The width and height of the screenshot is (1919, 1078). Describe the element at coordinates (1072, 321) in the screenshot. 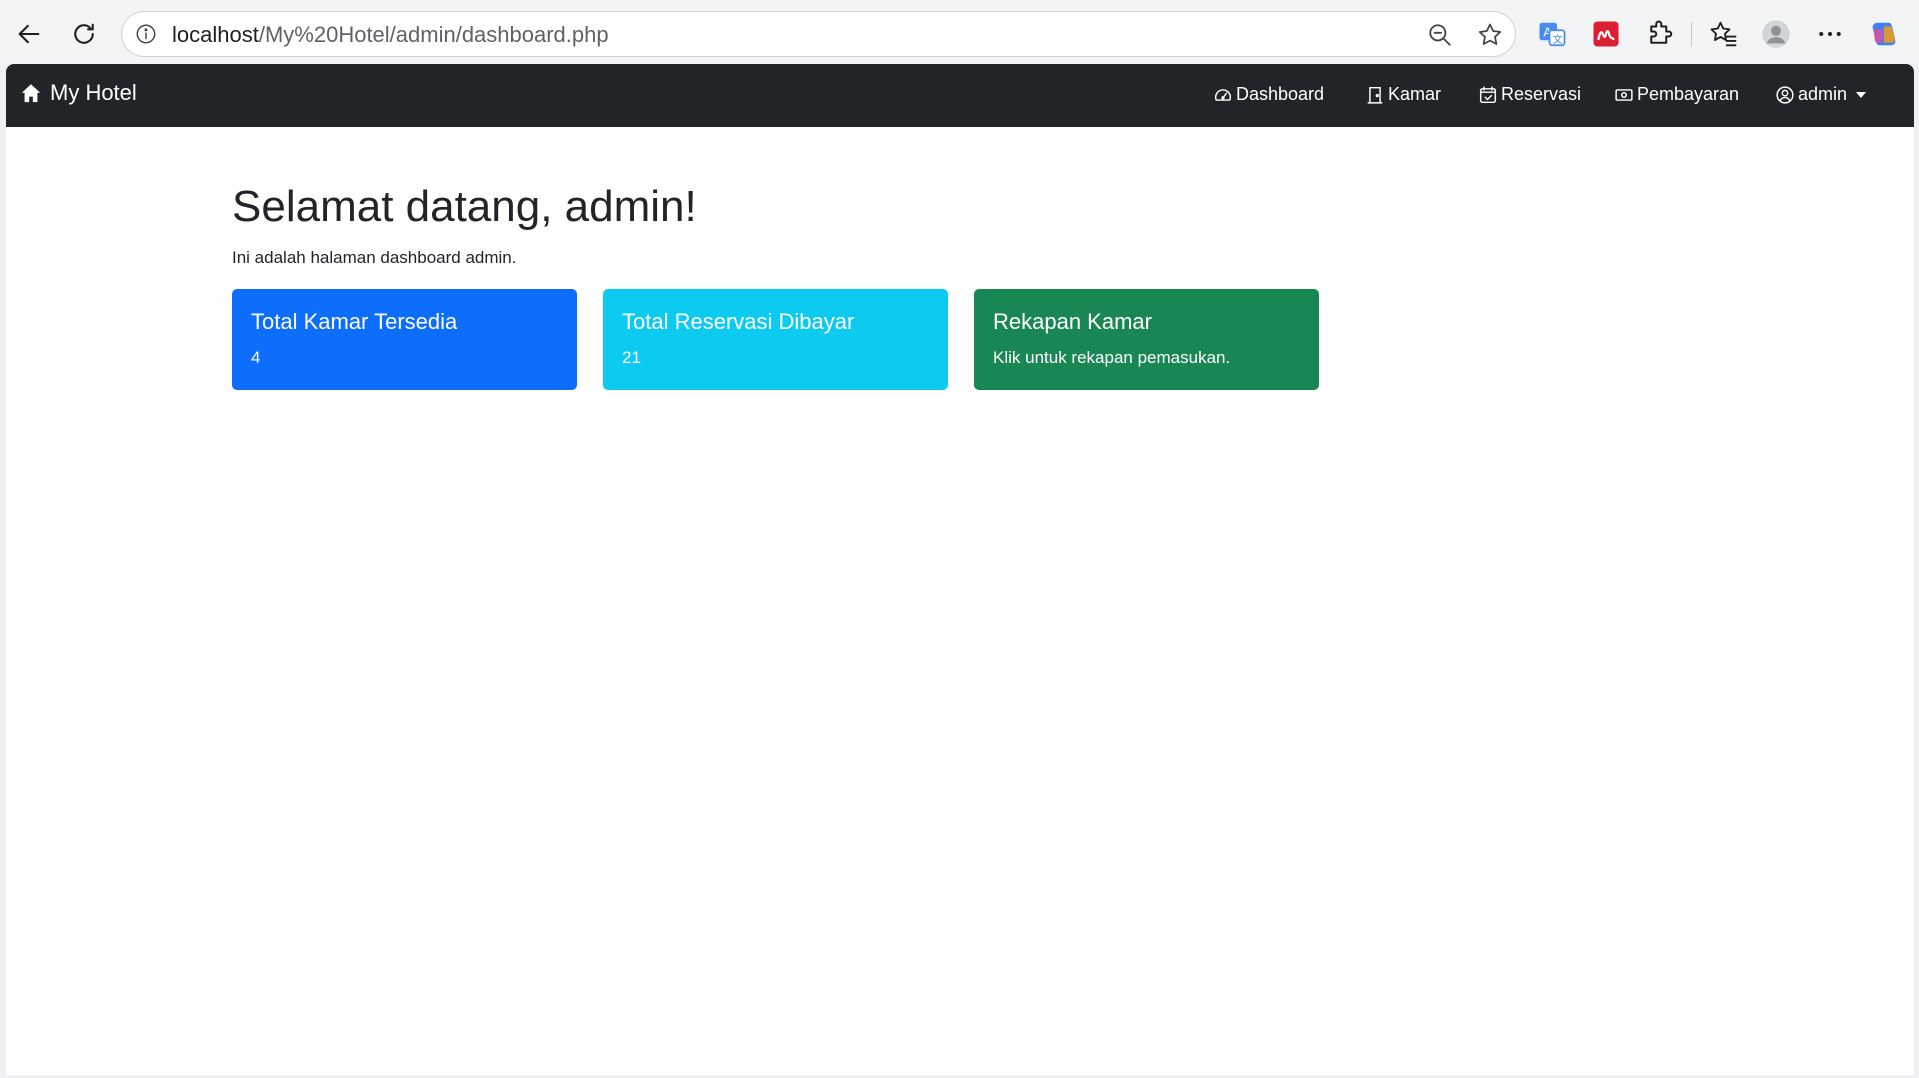

I see `card-title: Rekapan Kamar` at that location.